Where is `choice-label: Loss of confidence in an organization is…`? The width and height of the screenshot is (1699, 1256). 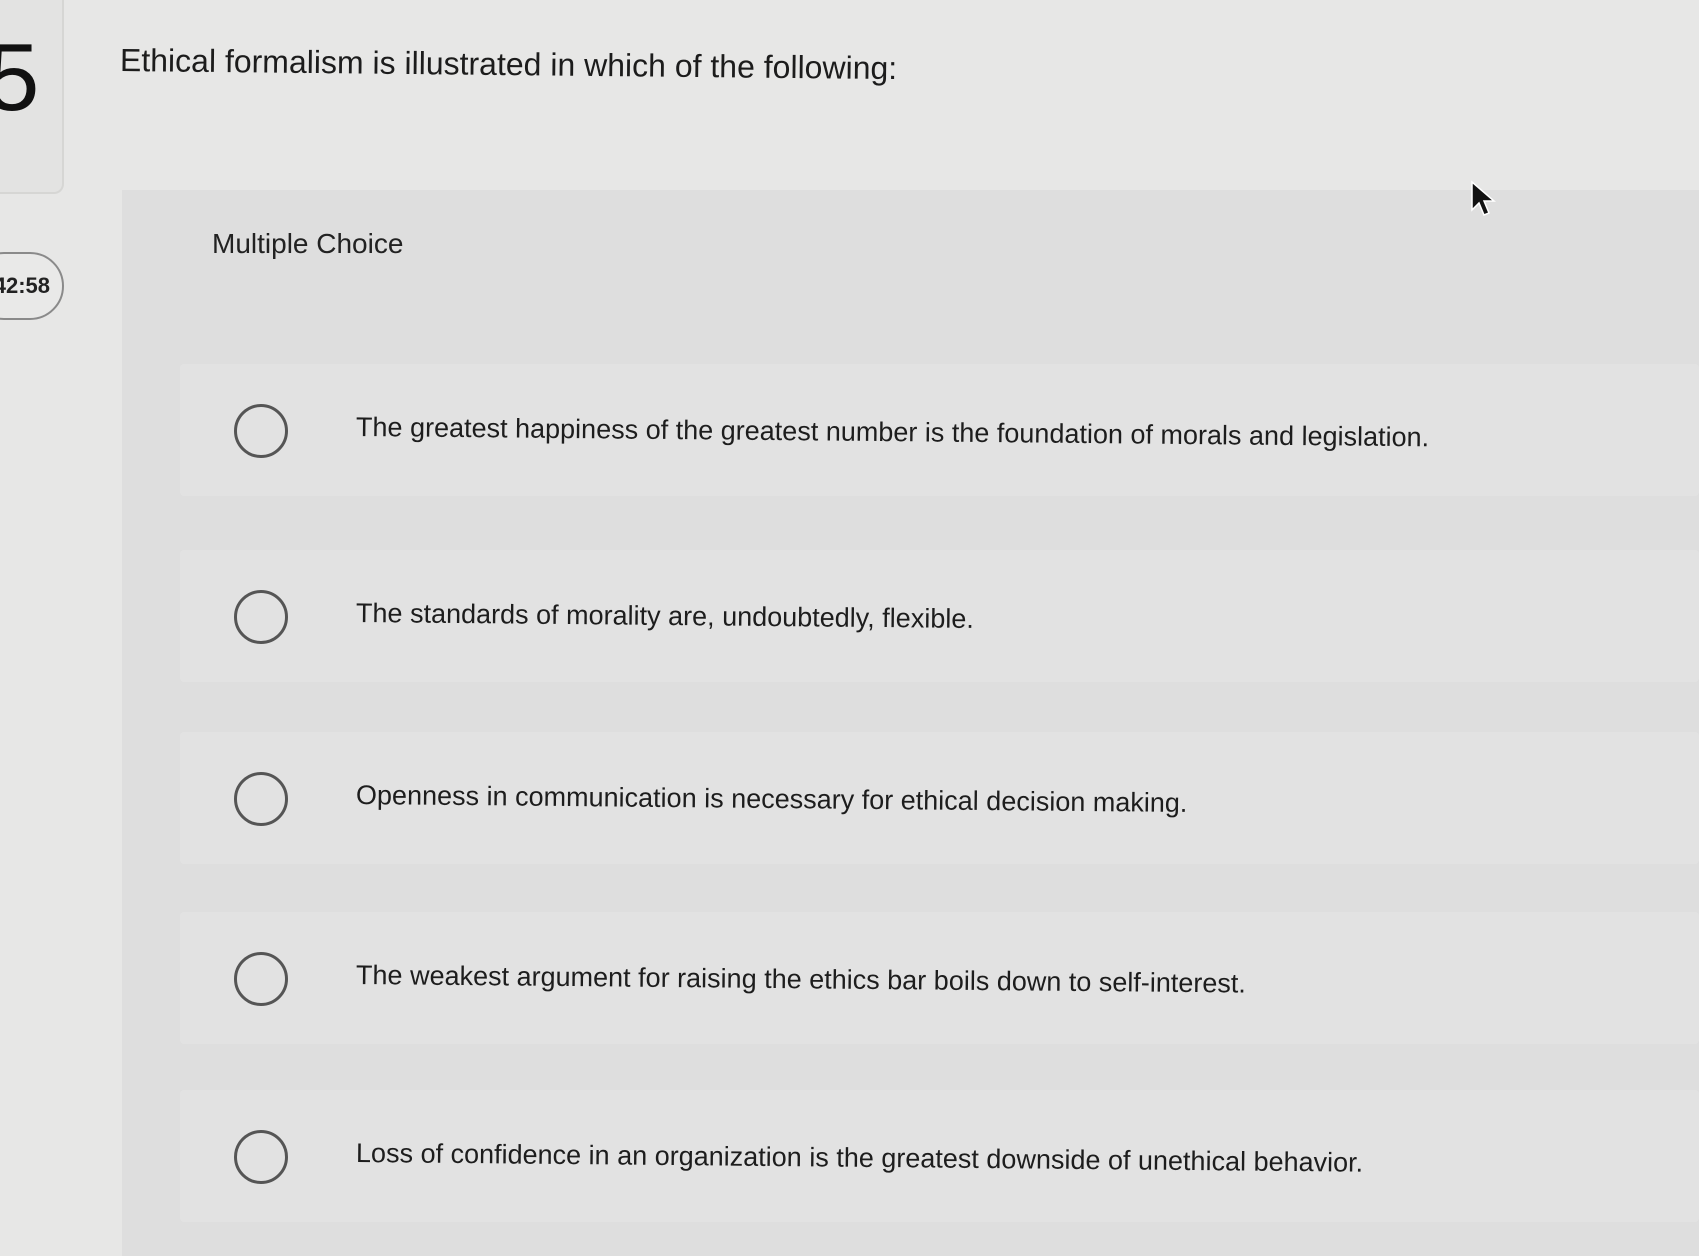 choice-label: Loss of confidence in an organization is… is located at coordinates (859, 1158).